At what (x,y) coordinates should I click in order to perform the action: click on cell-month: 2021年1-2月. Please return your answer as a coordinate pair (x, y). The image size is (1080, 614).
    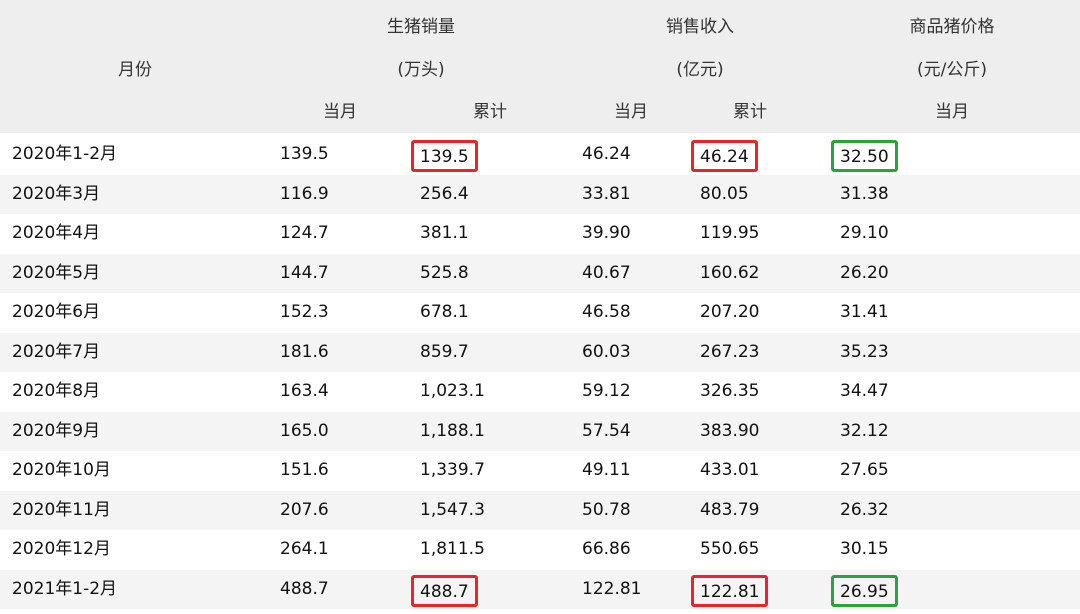
    Looking at the image, I should click on (65, 588).